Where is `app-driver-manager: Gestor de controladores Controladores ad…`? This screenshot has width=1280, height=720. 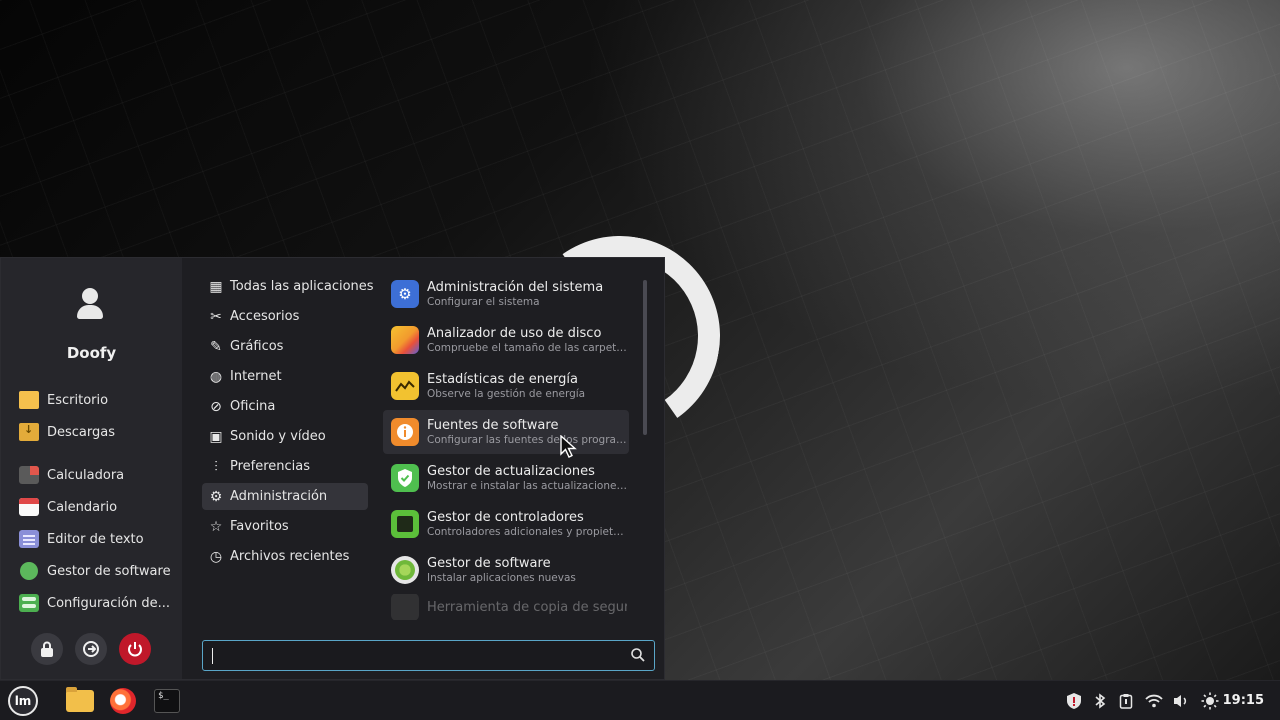
app-driver-manager: Gestor de controladores Controladores ad… is located at coordinates (506, 524).